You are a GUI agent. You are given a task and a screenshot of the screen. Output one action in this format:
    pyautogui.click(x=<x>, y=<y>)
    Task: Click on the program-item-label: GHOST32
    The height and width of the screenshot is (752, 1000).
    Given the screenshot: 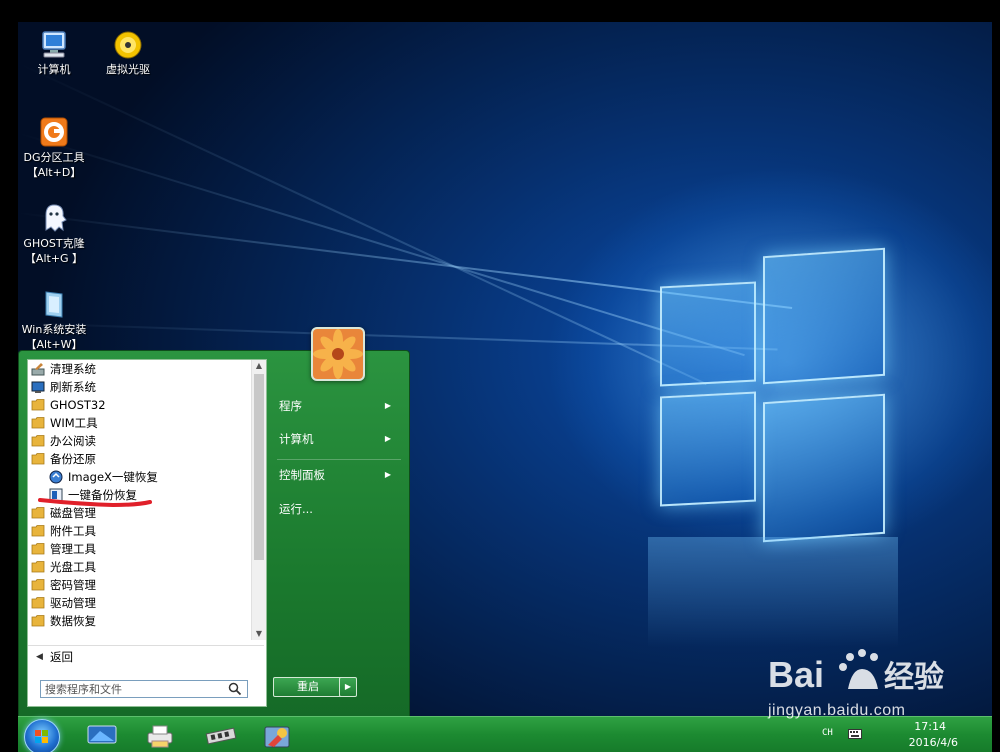 What is the action you would take?
    pyautogui.click(x=78, y=405)
    